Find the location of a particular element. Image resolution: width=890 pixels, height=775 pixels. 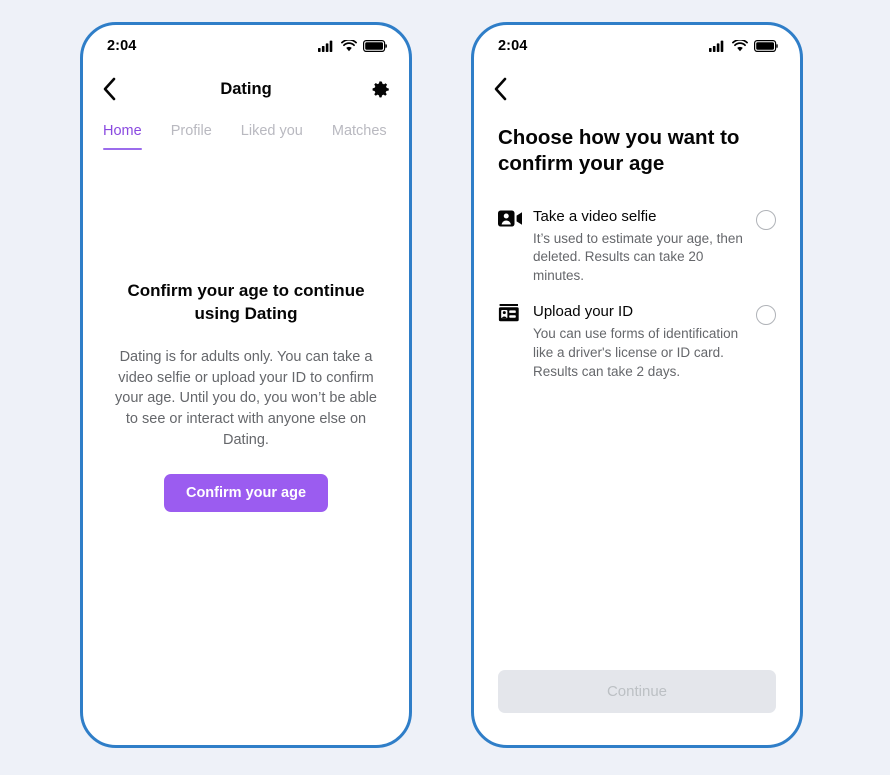

video-selfie-icon is located at coordinates (510, 218).